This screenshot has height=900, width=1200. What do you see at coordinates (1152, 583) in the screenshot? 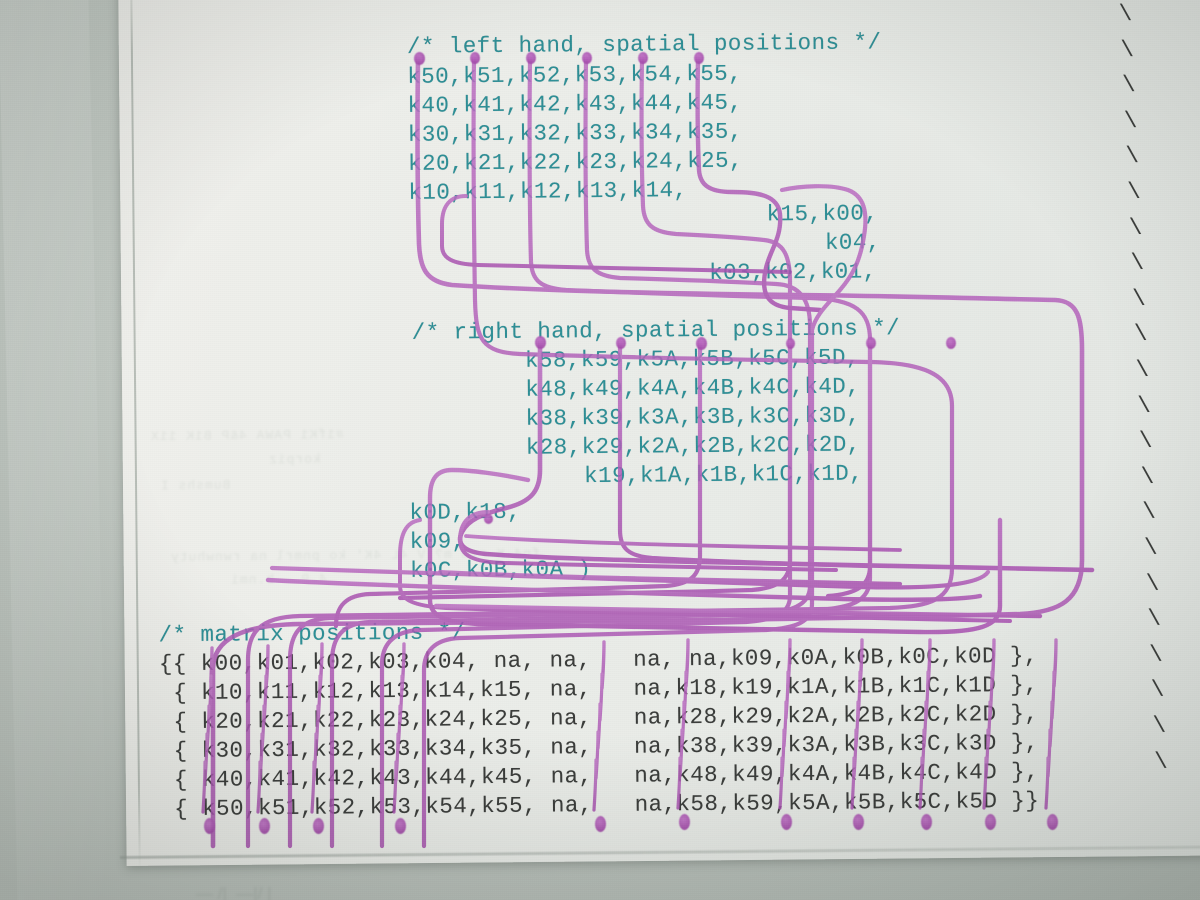
I see `line-continuation-16: \` at bounding box center [1152, 583].